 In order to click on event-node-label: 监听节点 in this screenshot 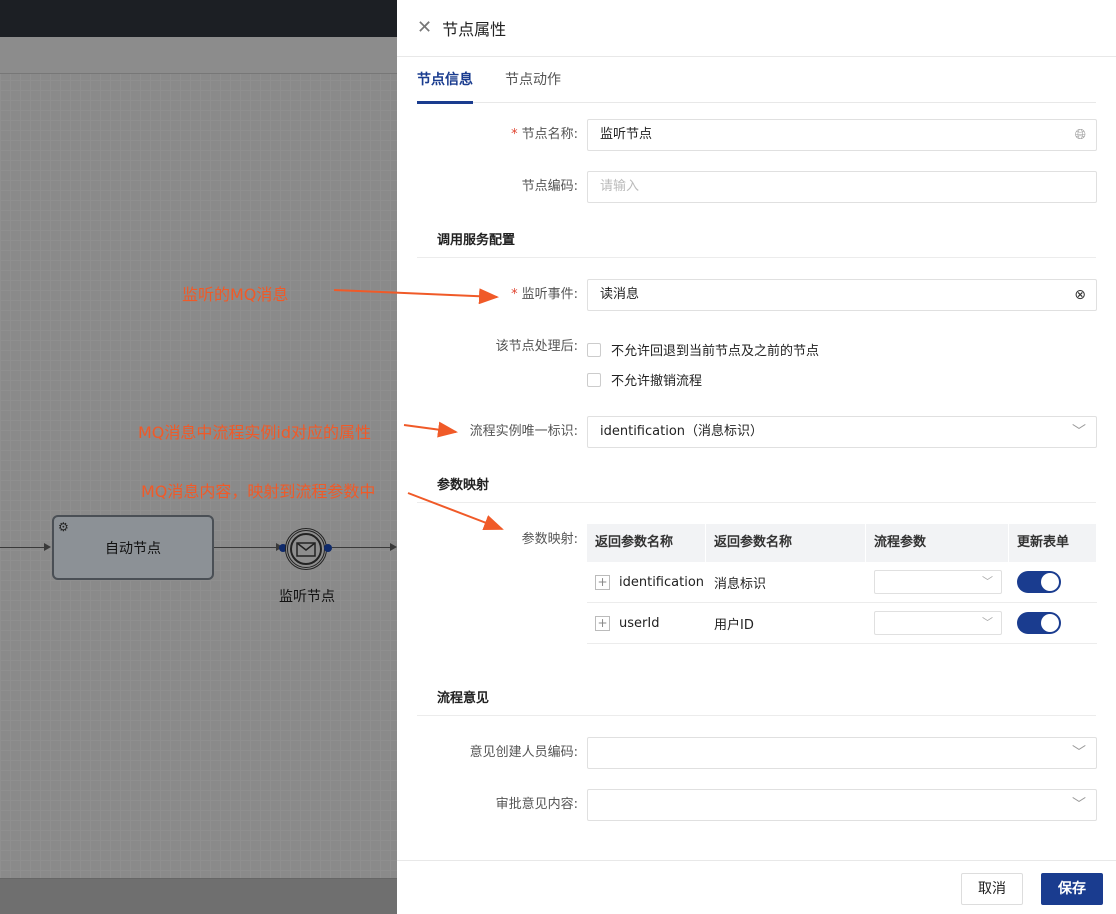, I will do `click(307, 597)`.